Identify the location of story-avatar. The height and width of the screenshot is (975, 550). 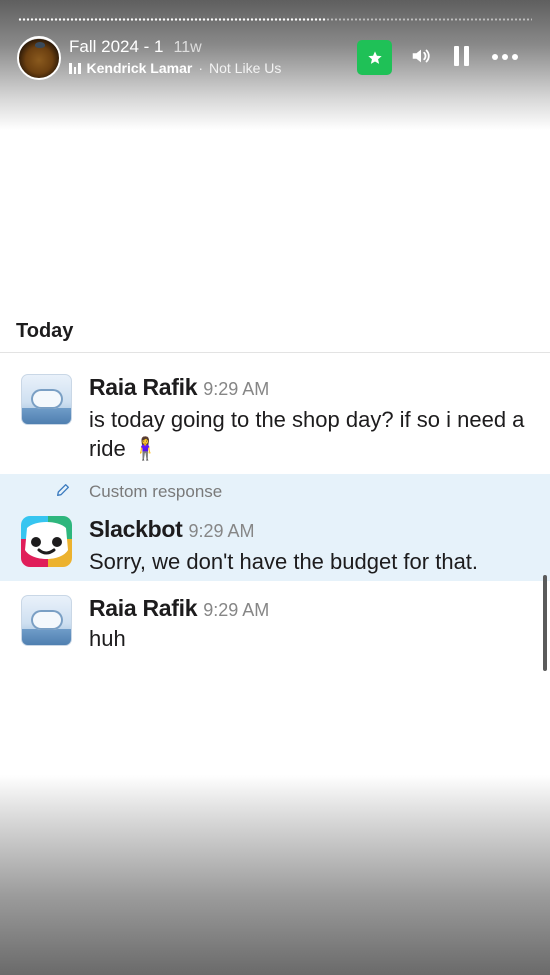
(39, 58).